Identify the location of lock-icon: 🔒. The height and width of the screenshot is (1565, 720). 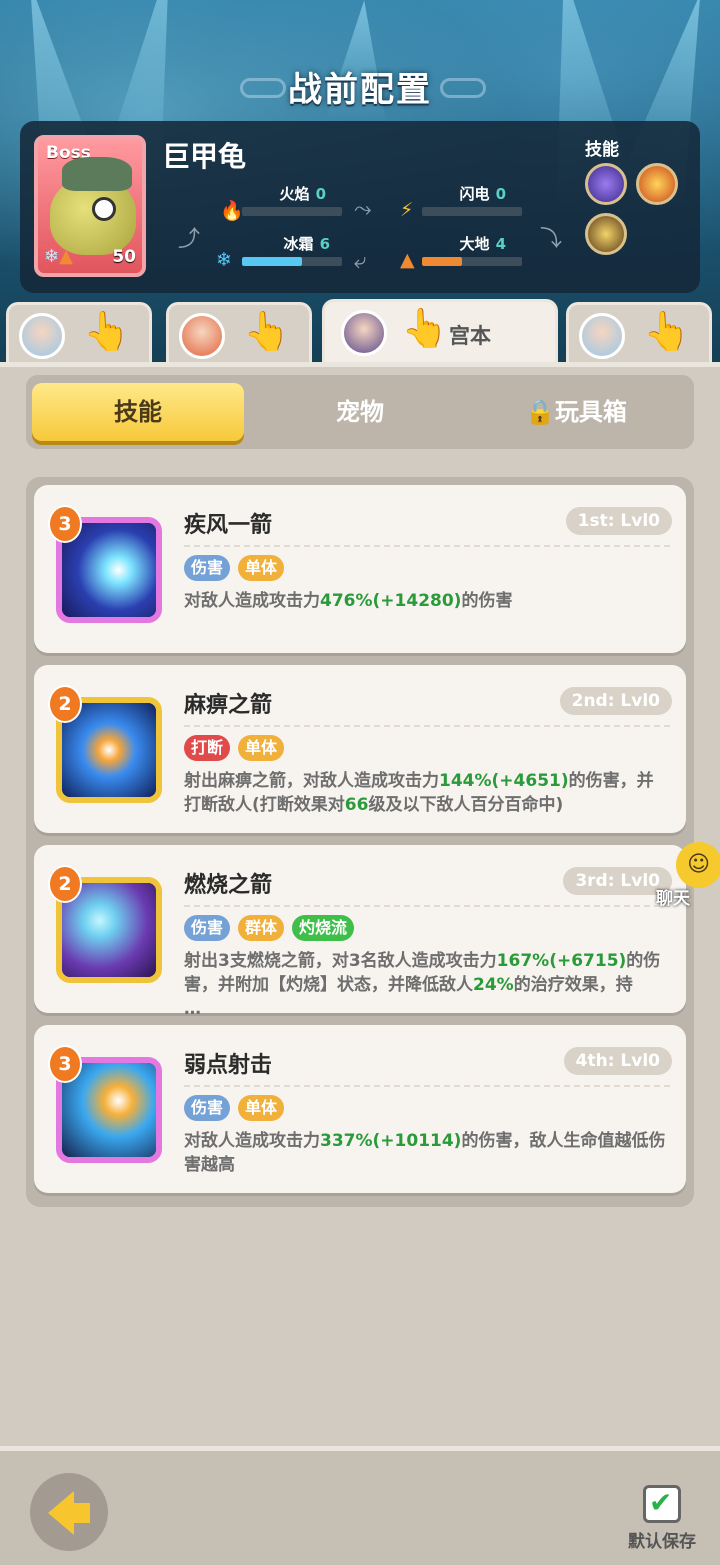
(540, 412).